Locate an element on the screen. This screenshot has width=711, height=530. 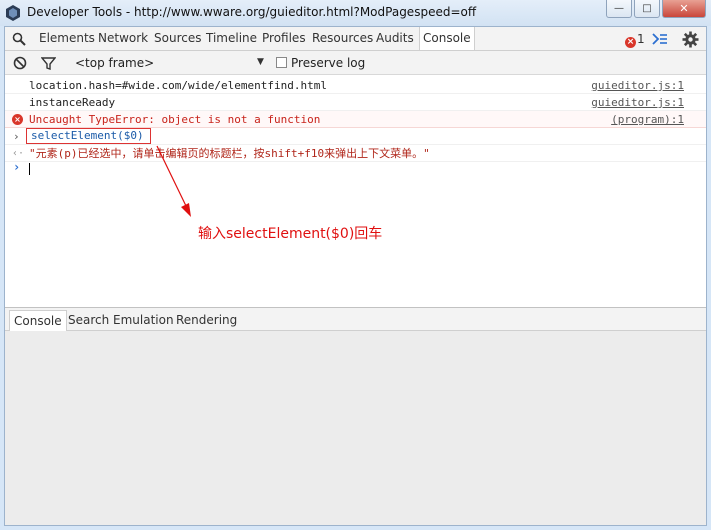
tab-resources: Resources is located at coordinates (342, 38).